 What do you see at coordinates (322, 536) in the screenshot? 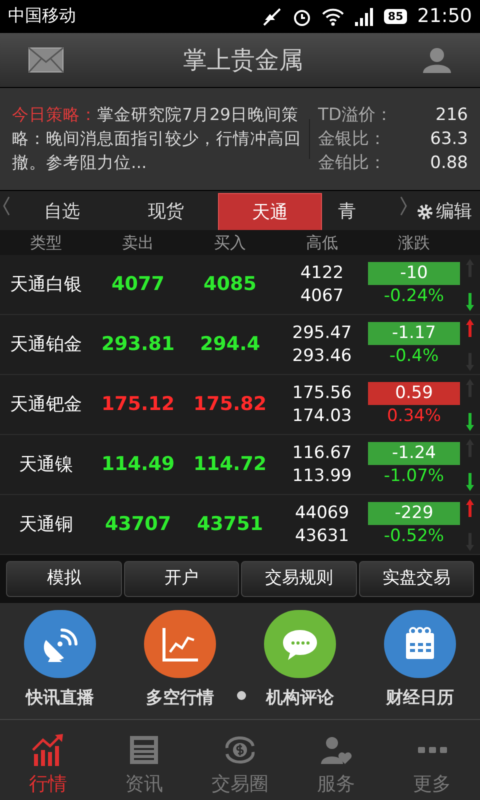
I see `low-price: 43631` at bounding box center [322, 536].